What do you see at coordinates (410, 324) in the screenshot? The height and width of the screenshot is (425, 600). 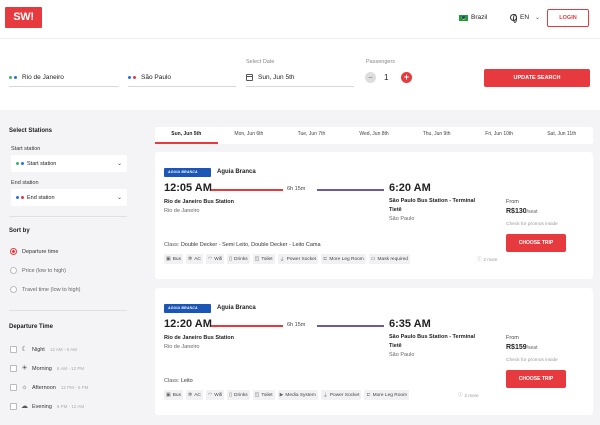 I see `arrival-time: 6:35 AM` at bounding box center [410, 324].